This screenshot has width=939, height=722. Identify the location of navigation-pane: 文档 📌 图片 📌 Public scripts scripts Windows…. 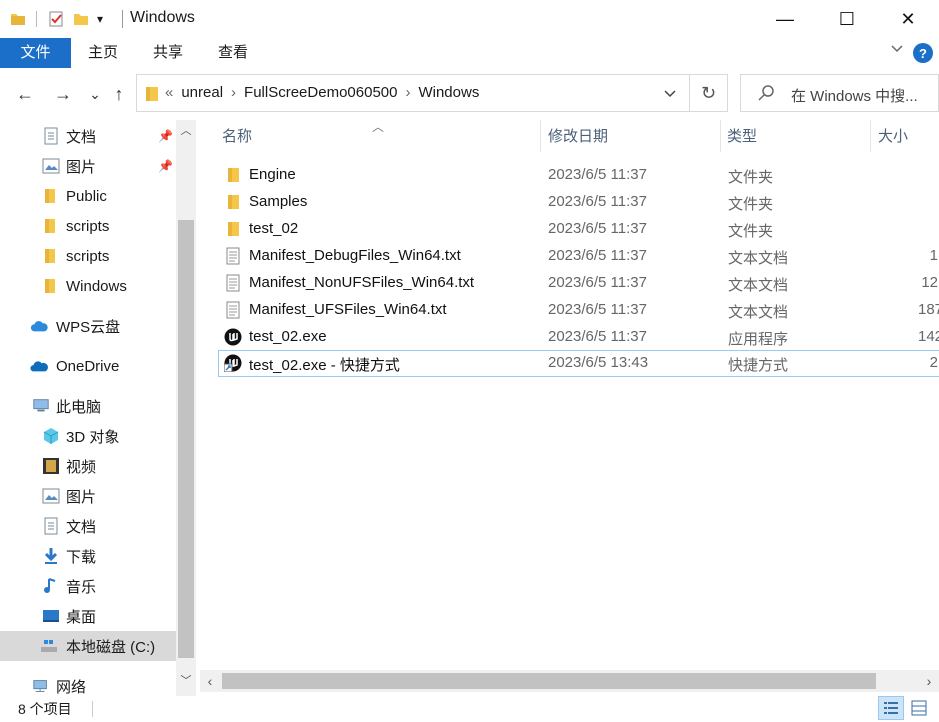
(88, 408).